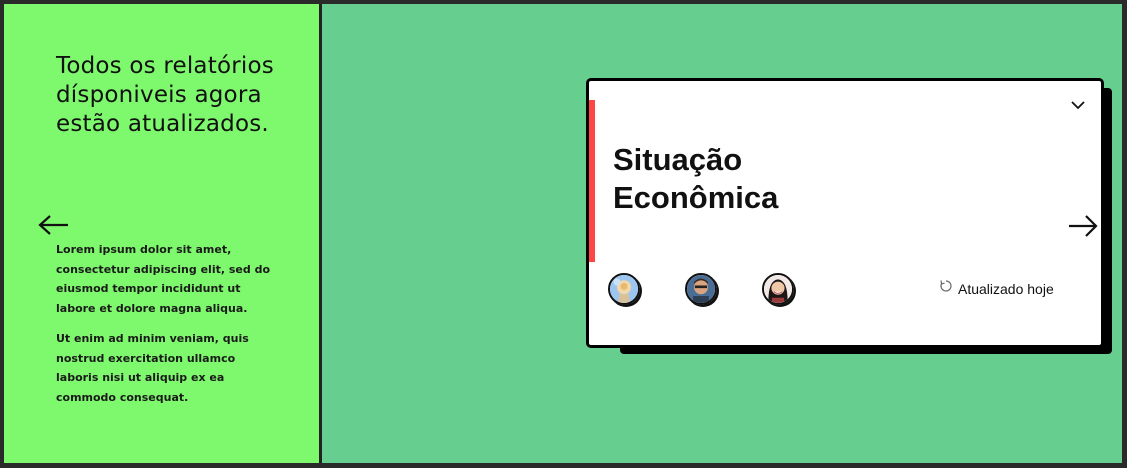  Describe the element at coordinates (1083, 226) in the screenshot. I see `arrow-right-icon` at that location.